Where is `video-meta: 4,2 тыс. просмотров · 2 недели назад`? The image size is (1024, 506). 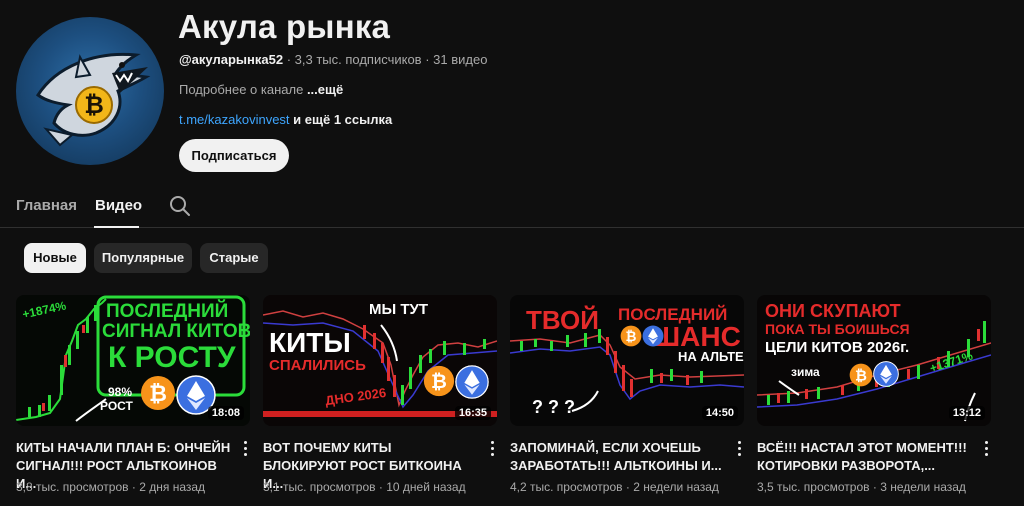 video-meta: 4,2 тыс. просмотров · 2 недели назад is located at coordinates (614, 487).